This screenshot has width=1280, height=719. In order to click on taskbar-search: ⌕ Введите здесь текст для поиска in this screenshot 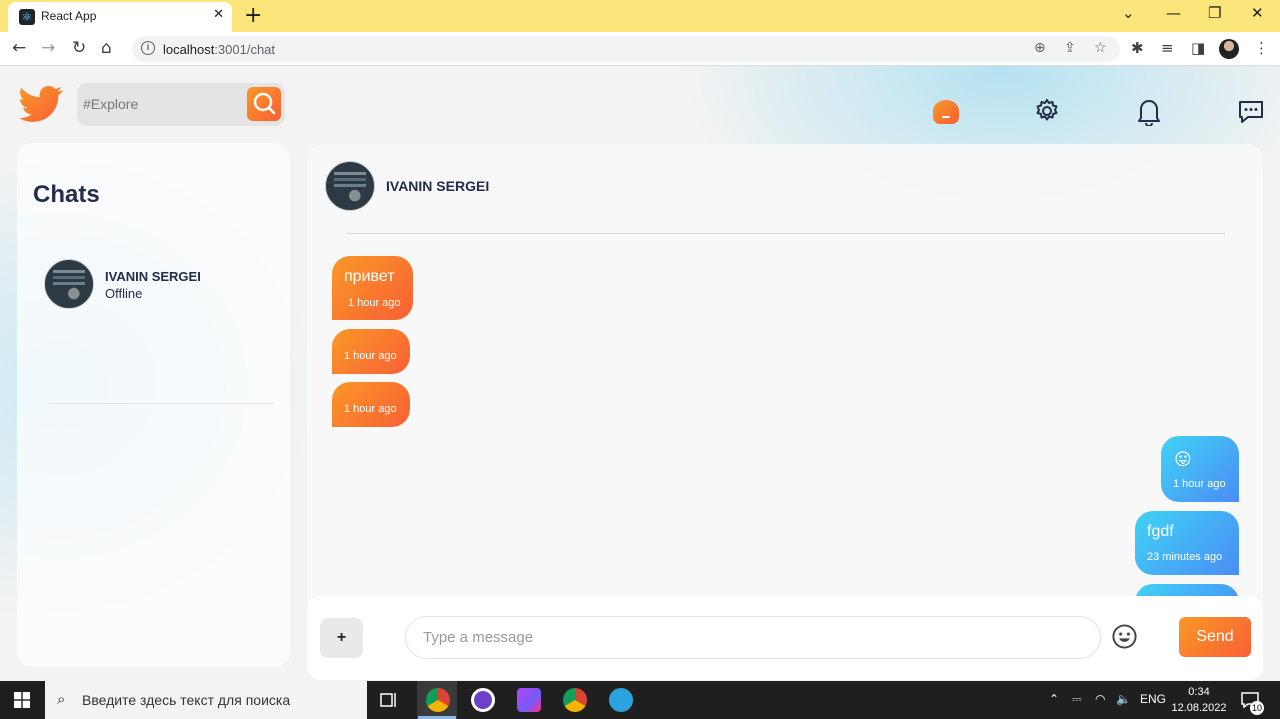, I will do `click(206, 700)`.